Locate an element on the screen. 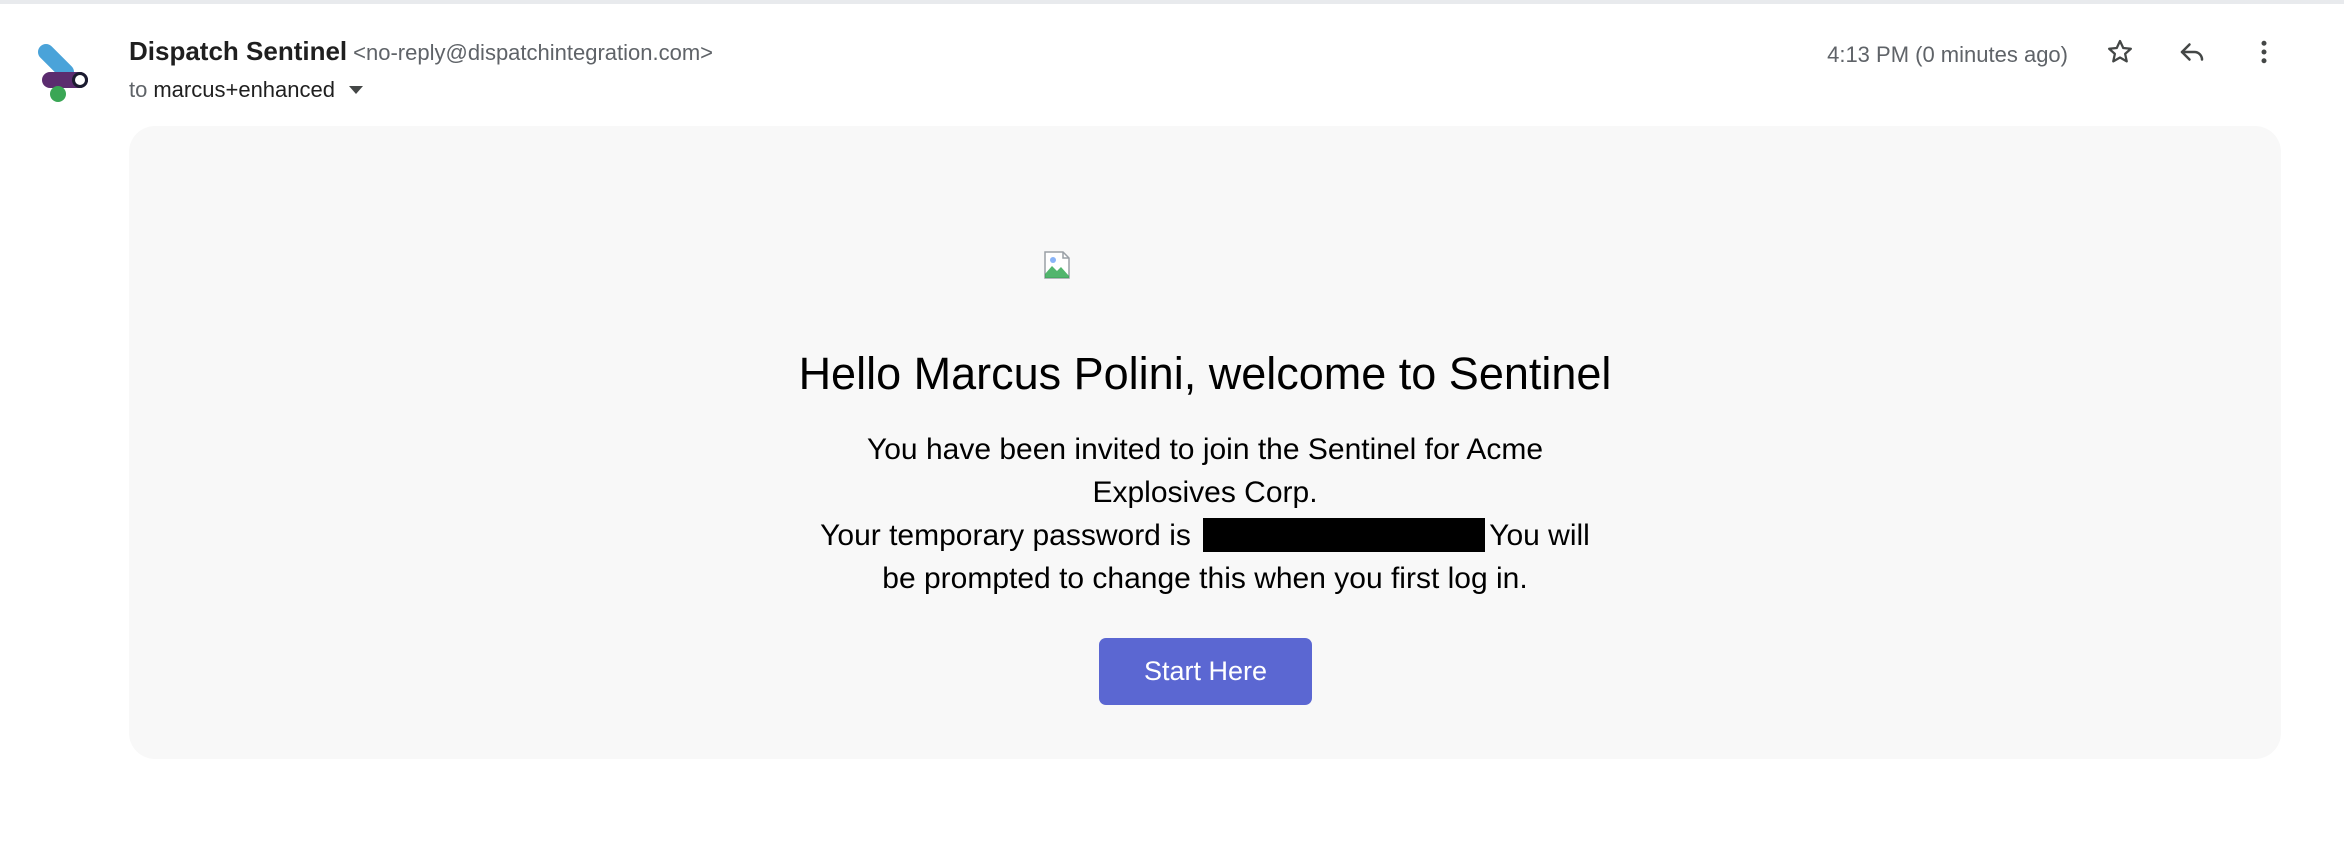 The width and height of the screenshot is (2344, 842). more-options-button is located at coordinates (2264, 54).